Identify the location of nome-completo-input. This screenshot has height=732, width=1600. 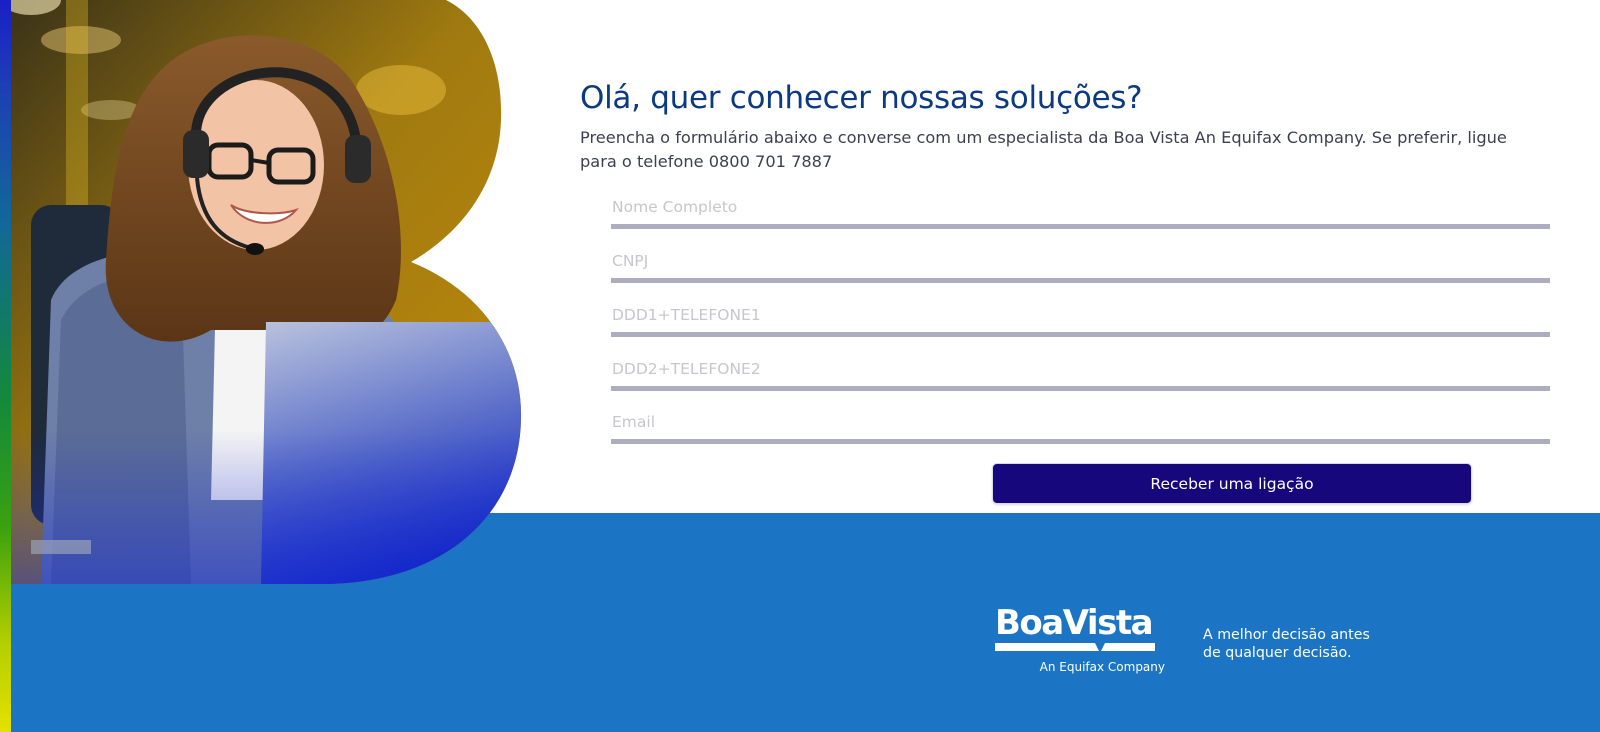
(1080, 209).